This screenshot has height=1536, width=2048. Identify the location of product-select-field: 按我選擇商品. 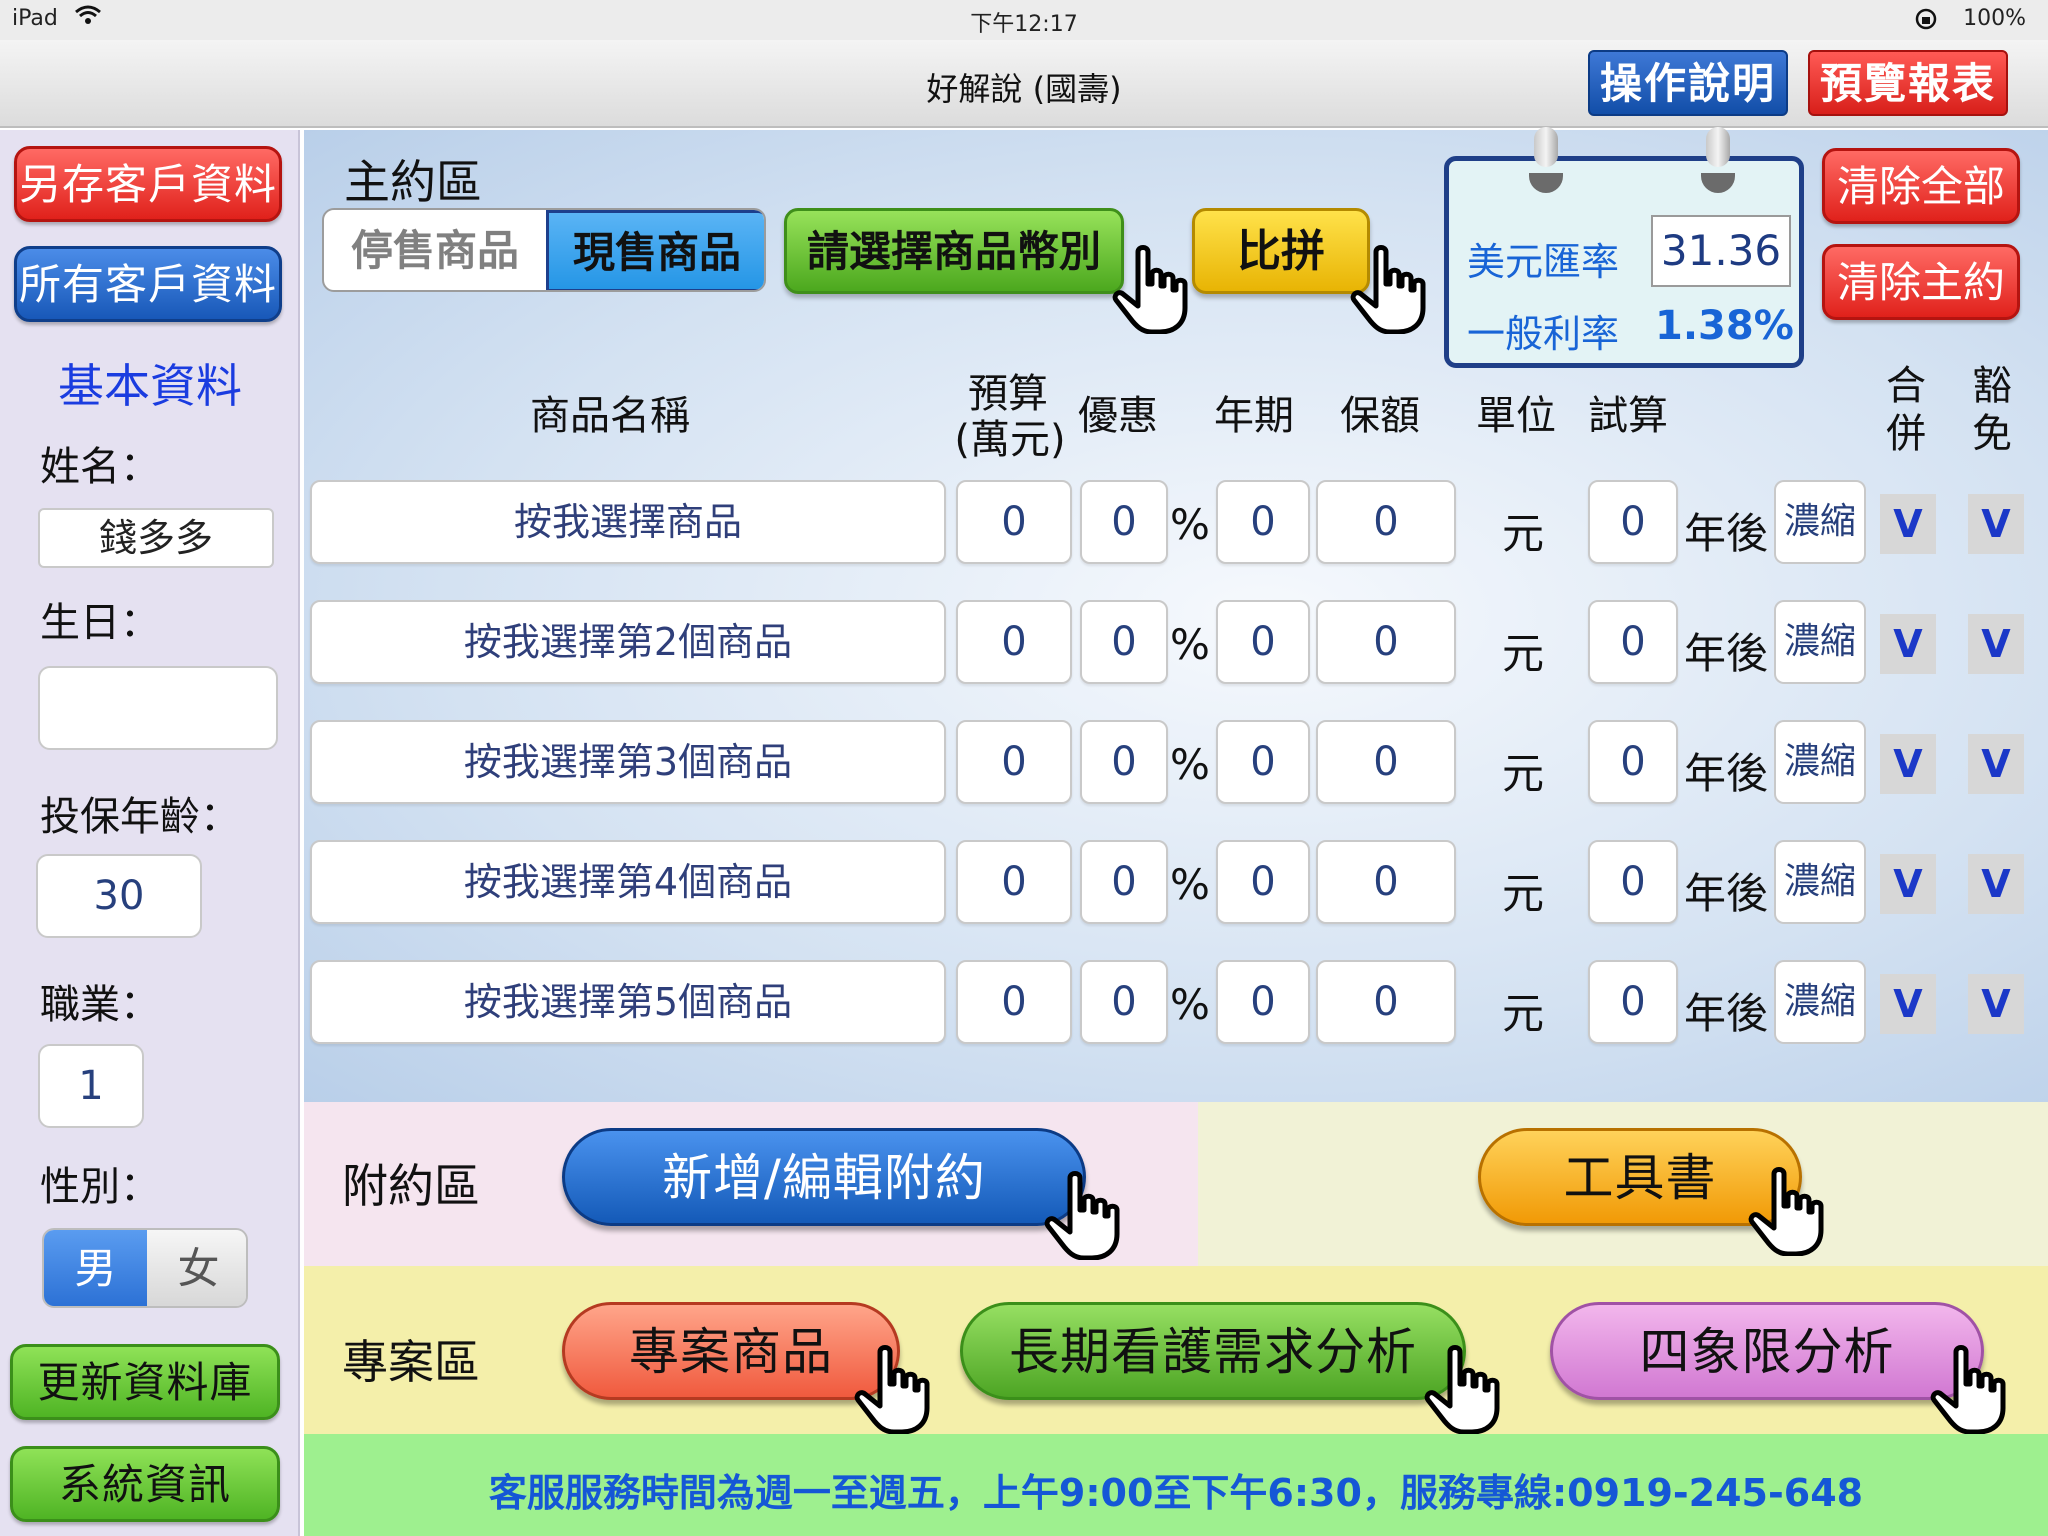
(628, 522).